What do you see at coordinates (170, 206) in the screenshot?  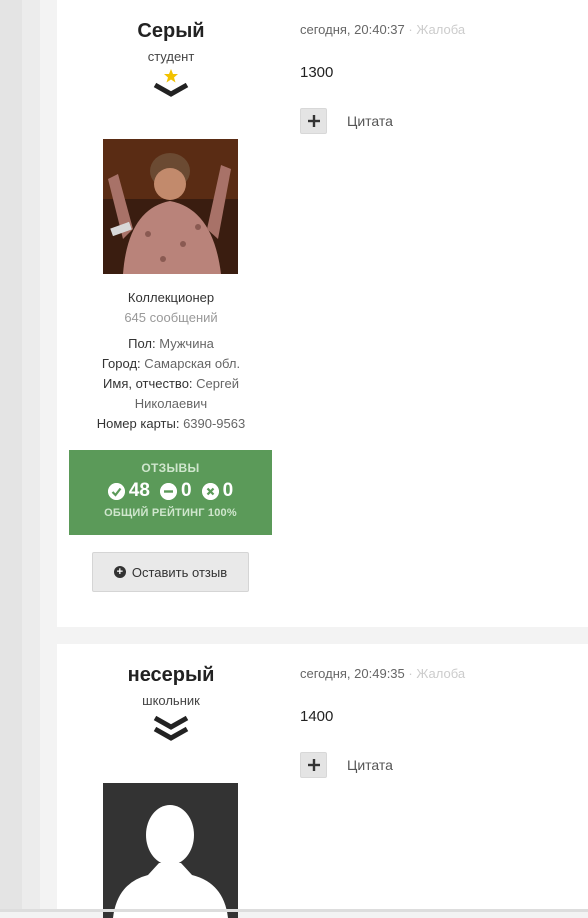 I see `author-avatar` at bounding box center [170, 206].